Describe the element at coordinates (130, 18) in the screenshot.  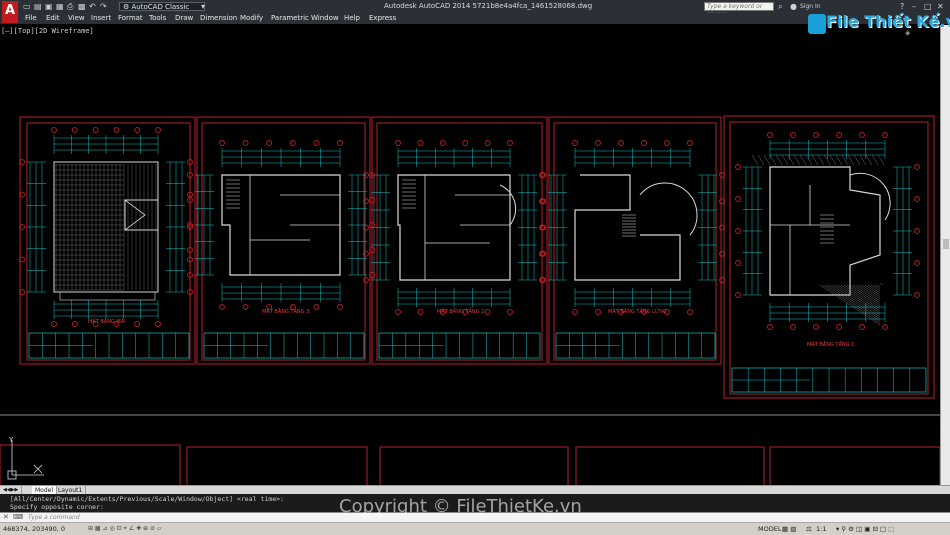
I see `menu-format: Format` at that location.